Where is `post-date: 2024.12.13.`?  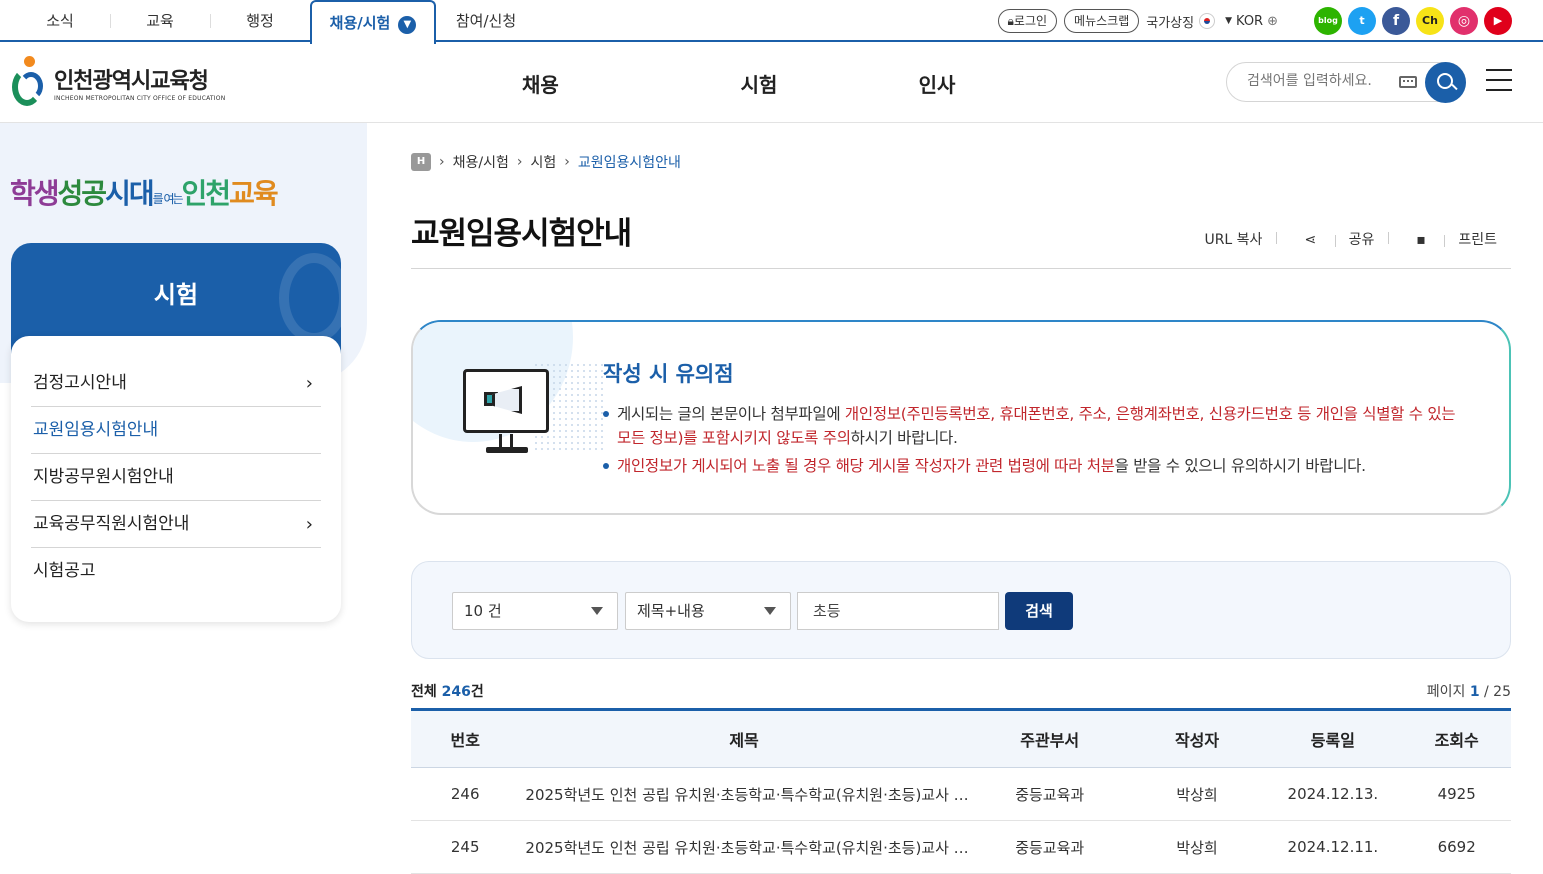 post-date: 2024.12.13. is located at coordinates (1333, 794).